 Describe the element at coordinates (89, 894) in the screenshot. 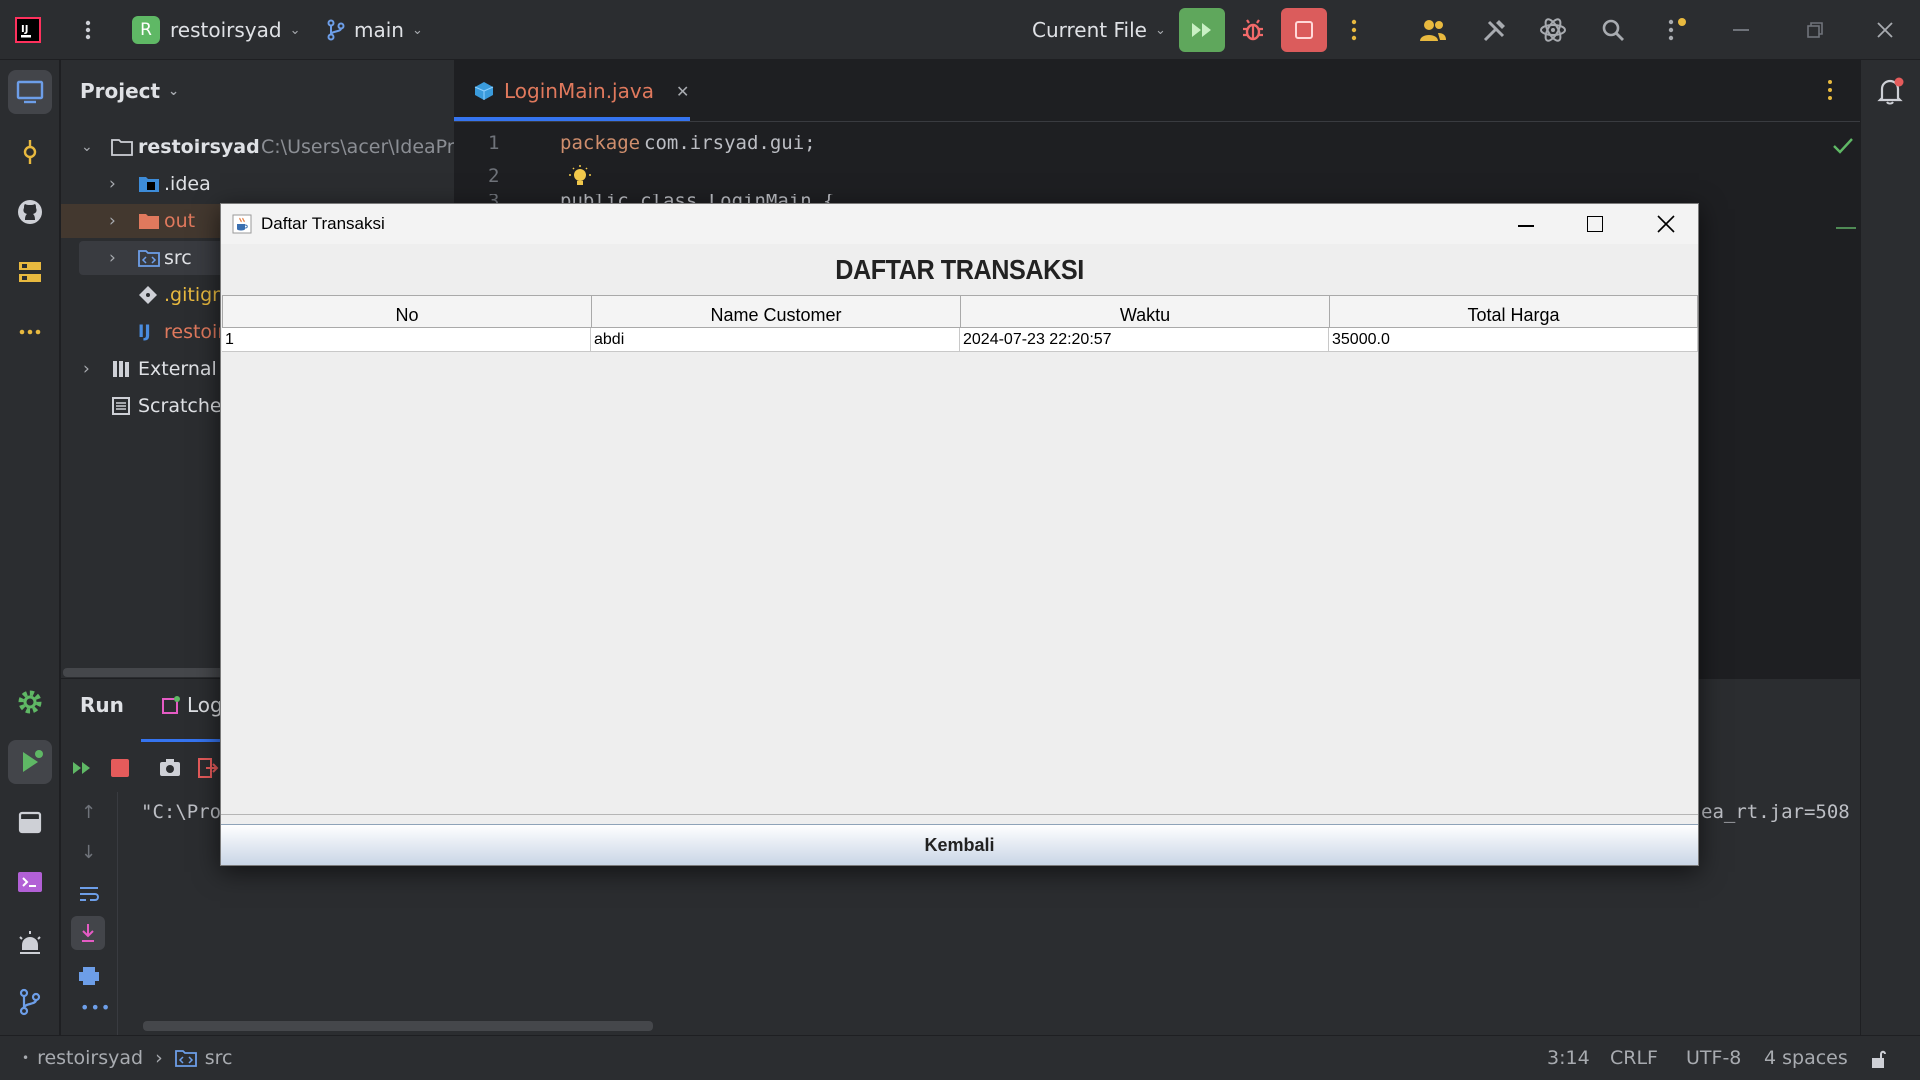

I see `soft-wrap-icon` at that location.